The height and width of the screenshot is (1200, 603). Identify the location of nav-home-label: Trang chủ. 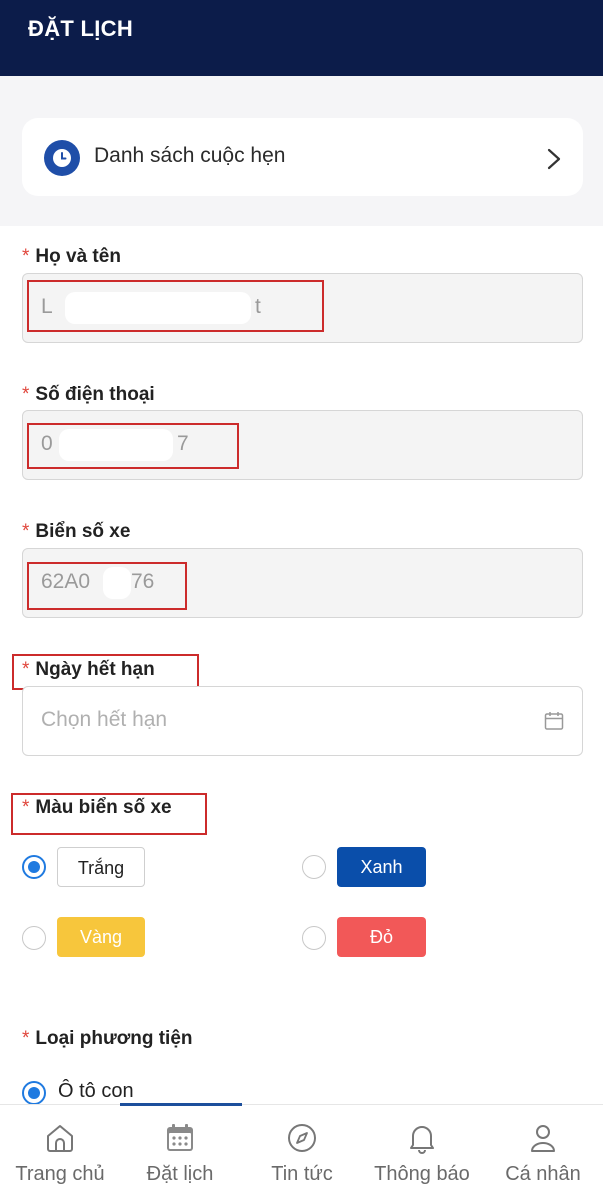
(60, 1174).